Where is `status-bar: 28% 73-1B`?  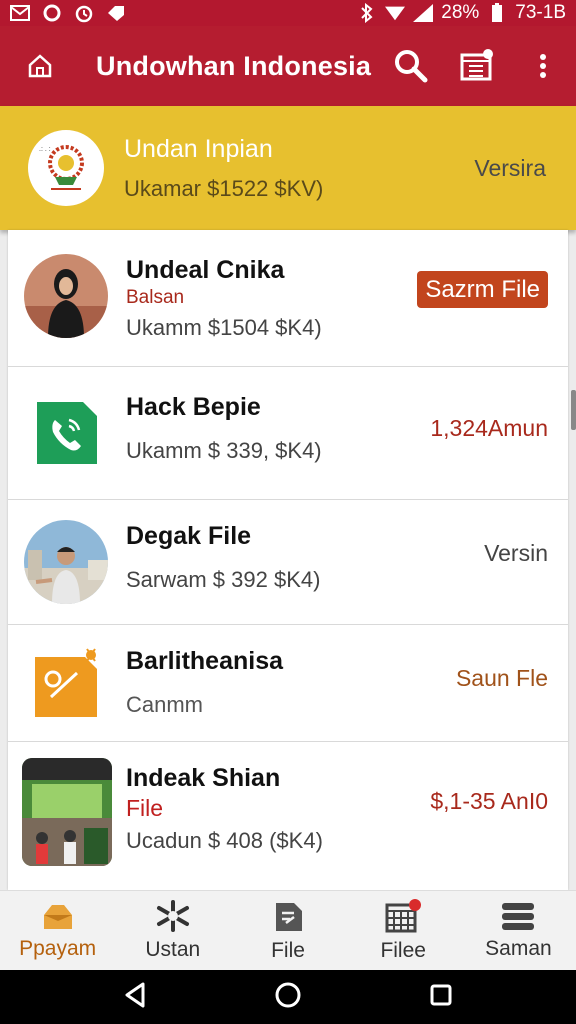
status-bar: 28% 73-1B is located at coordinates (288, 13).